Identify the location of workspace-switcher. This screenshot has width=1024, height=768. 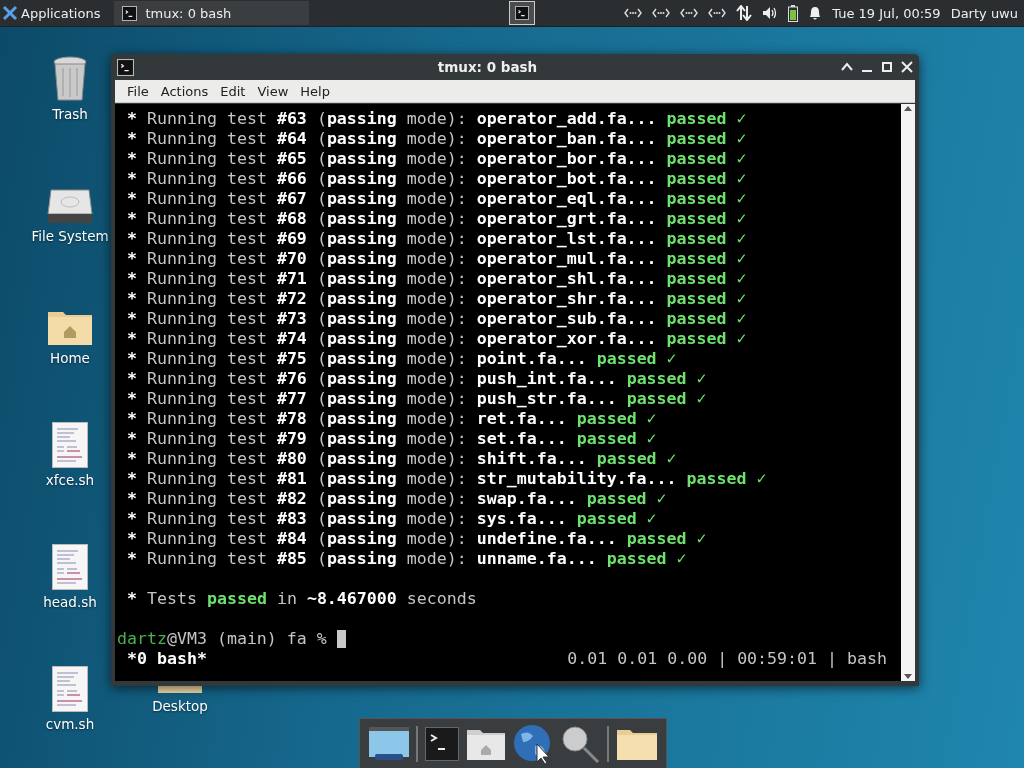
(521, 13).